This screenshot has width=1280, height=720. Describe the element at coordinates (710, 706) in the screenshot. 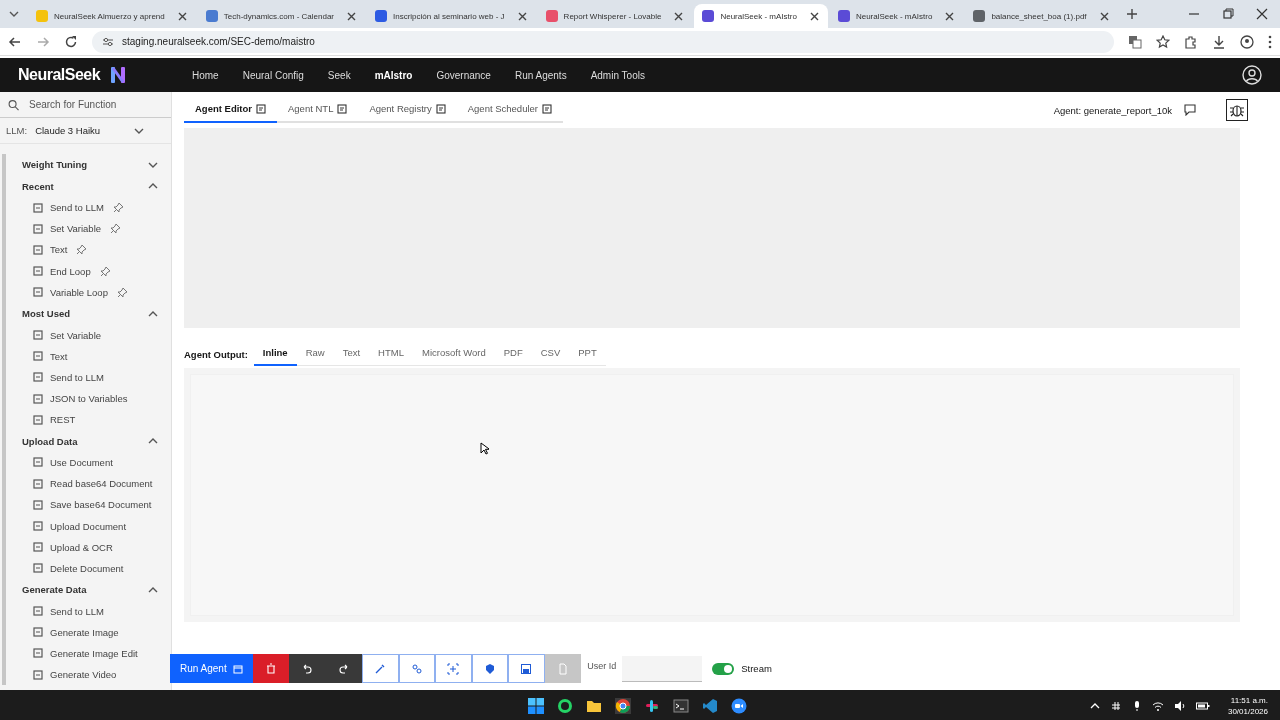

I see `code-editor-icon` at that location.